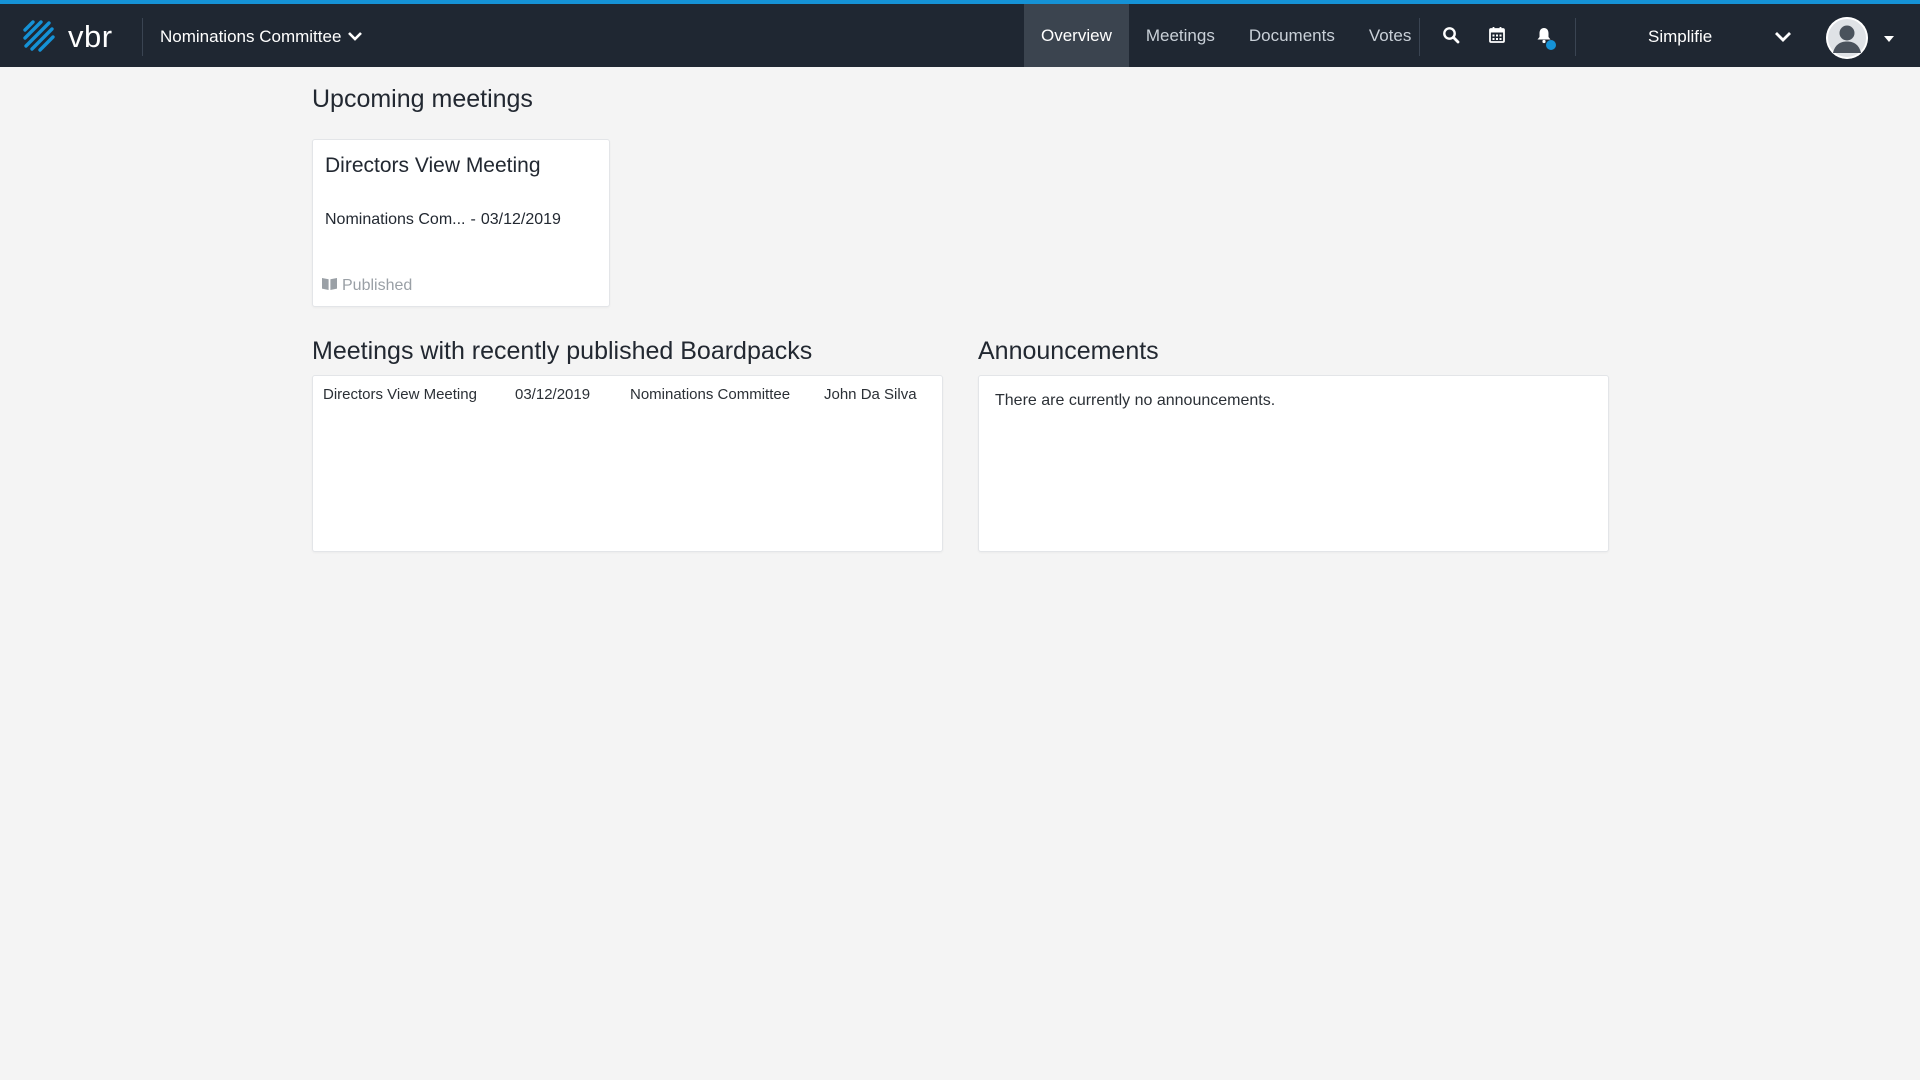 This screenshot has width=1920, height=1080. I want to click on meeting-title: Directors View Meeting, so click(433, 165).